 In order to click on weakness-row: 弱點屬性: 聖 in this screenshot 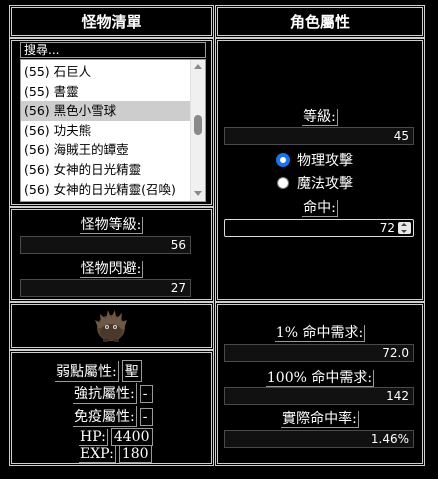, I will do `click(98, 371)`.